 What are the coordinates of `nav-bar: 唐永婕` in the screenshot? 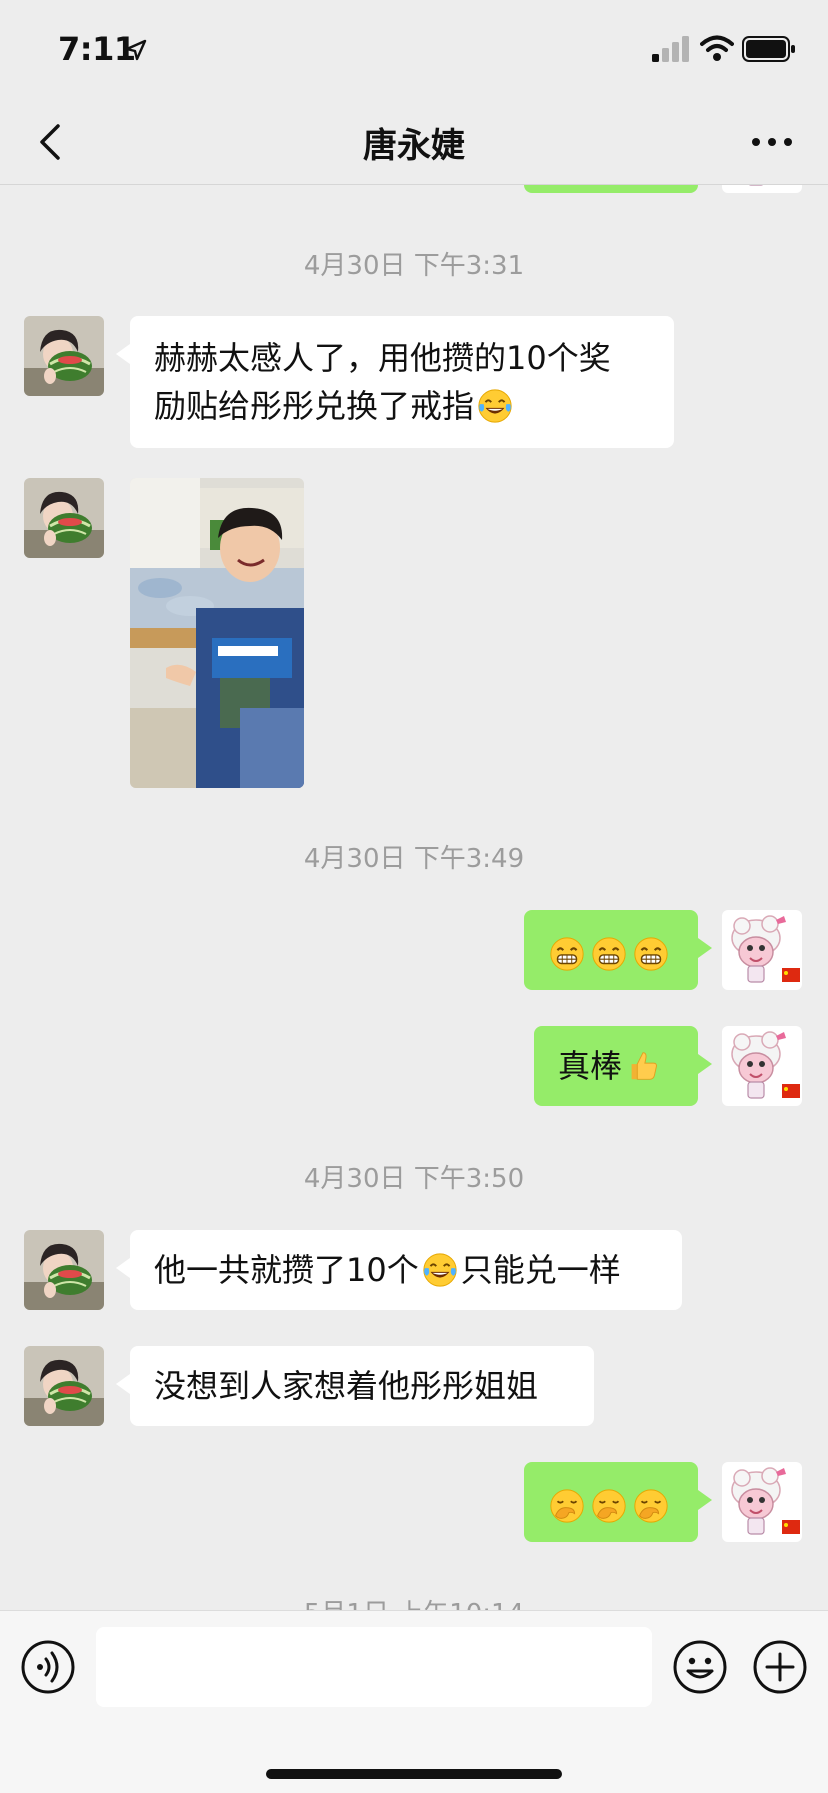 It's located at (414, 142).